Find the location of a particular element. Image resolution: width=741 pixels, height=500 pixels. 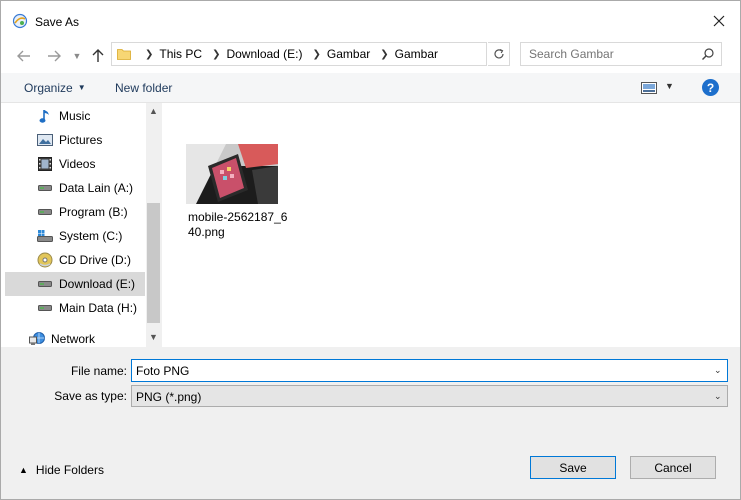

forward-arrow-icon is located at coordinates (54, 56).